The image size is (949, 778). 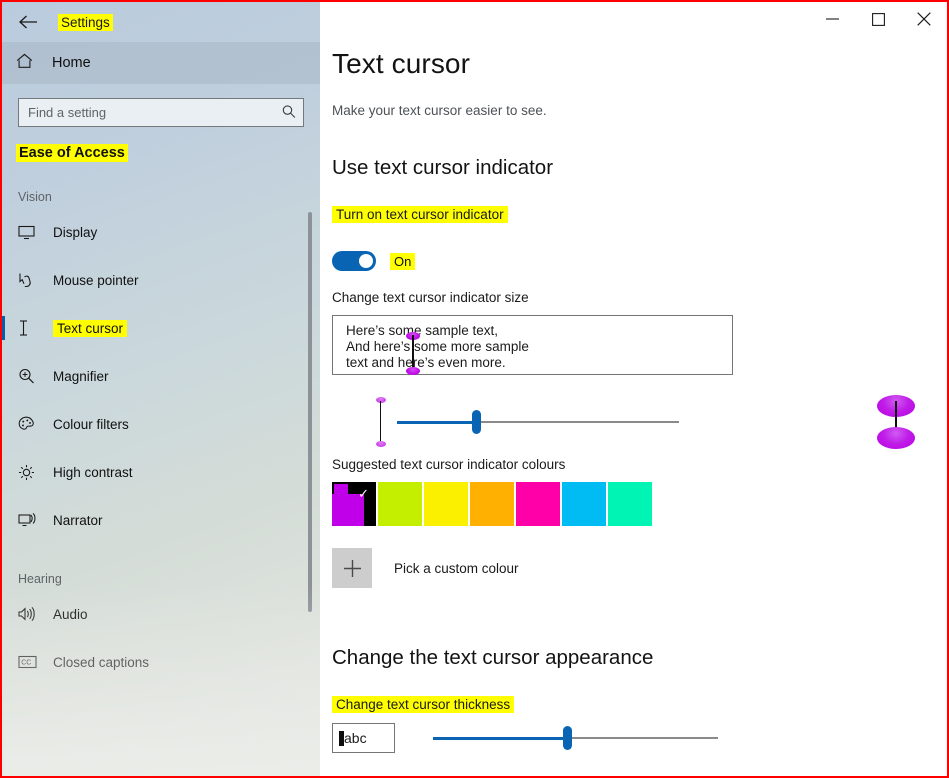 I want to click on sidebar-item-text-cursor-label: Text cursor, so click(x=90, y=328).